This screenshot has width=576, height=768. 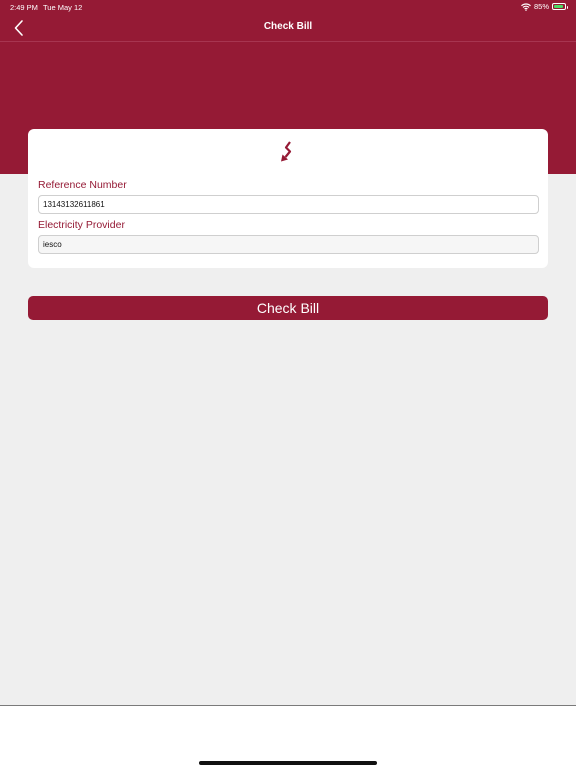 I want to click on battery-level, so click(x=558, y=6).